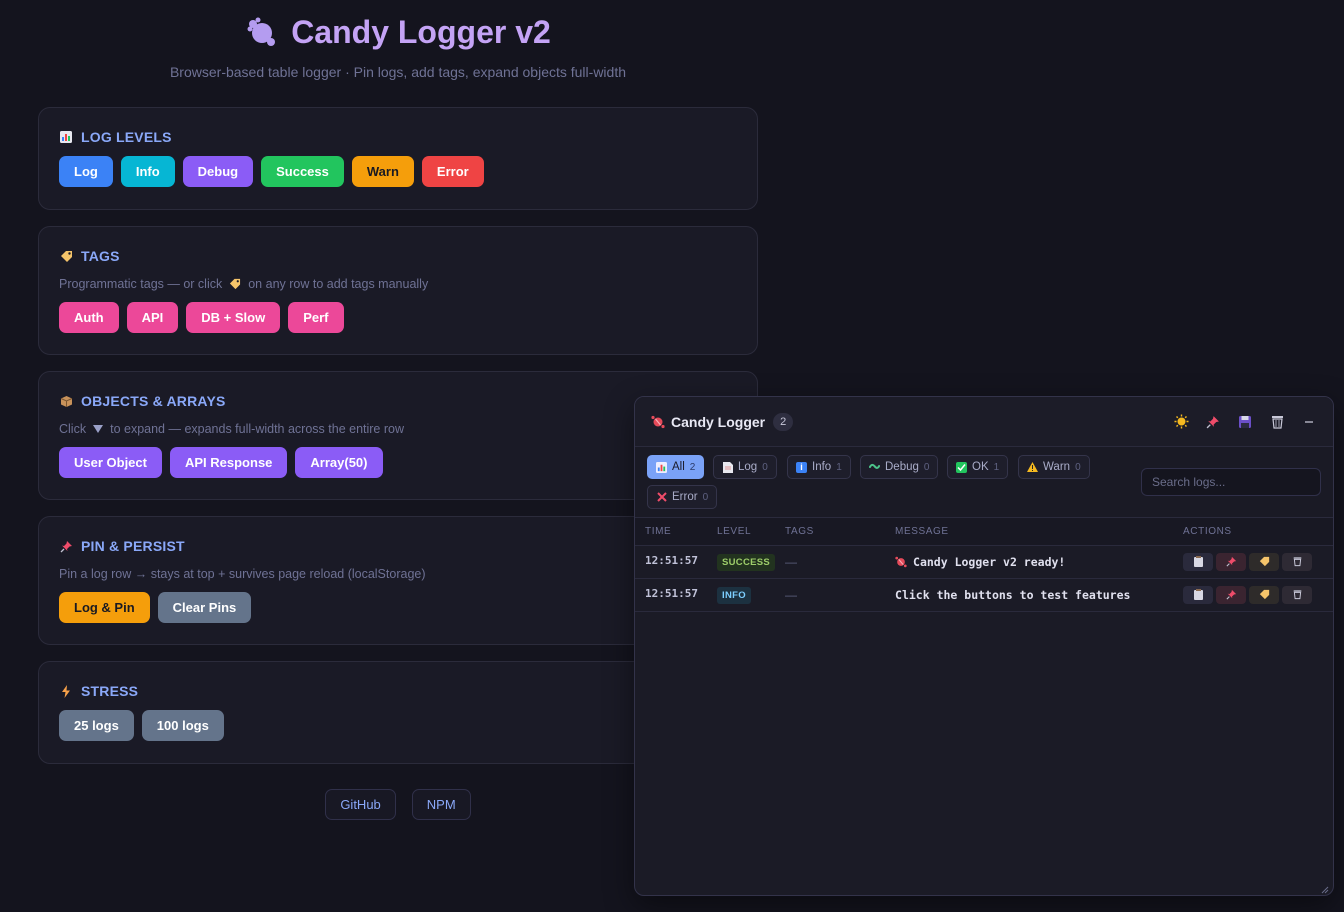 This screenshot has height=912, width=1344. Describe the element at coordinates (66, 691) in the screenshot. I see `lightning-icon` at that location.